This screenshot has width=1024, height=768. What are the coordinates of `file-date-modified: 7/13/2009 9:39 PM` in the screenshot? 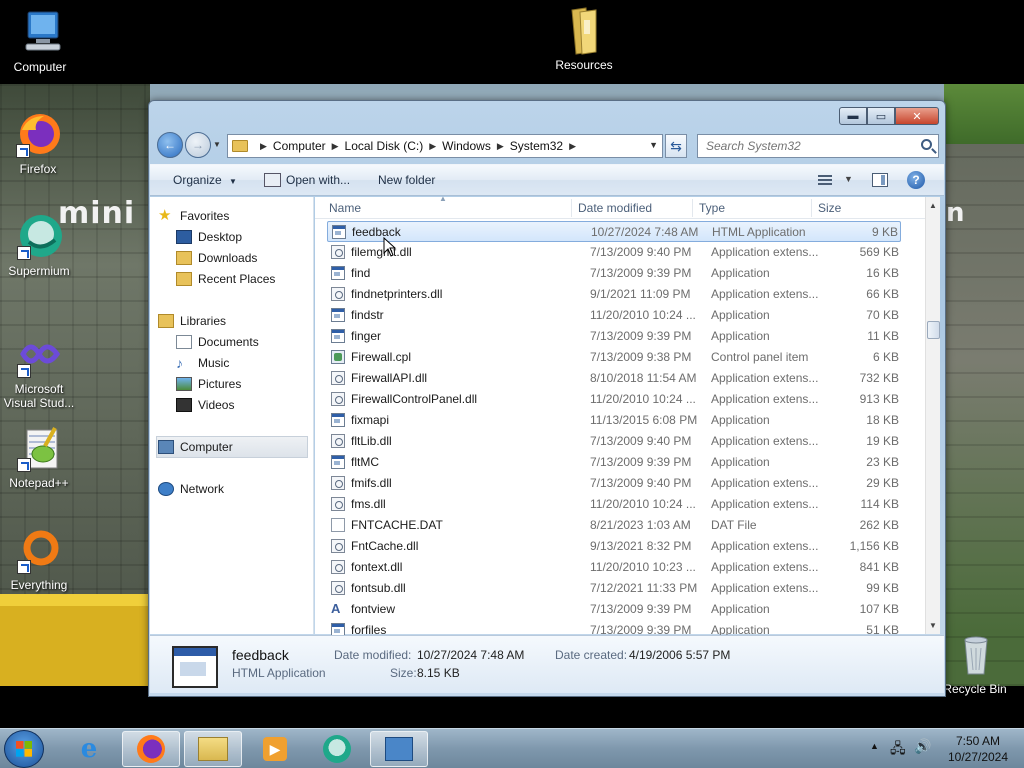 It's located at (641, 273).